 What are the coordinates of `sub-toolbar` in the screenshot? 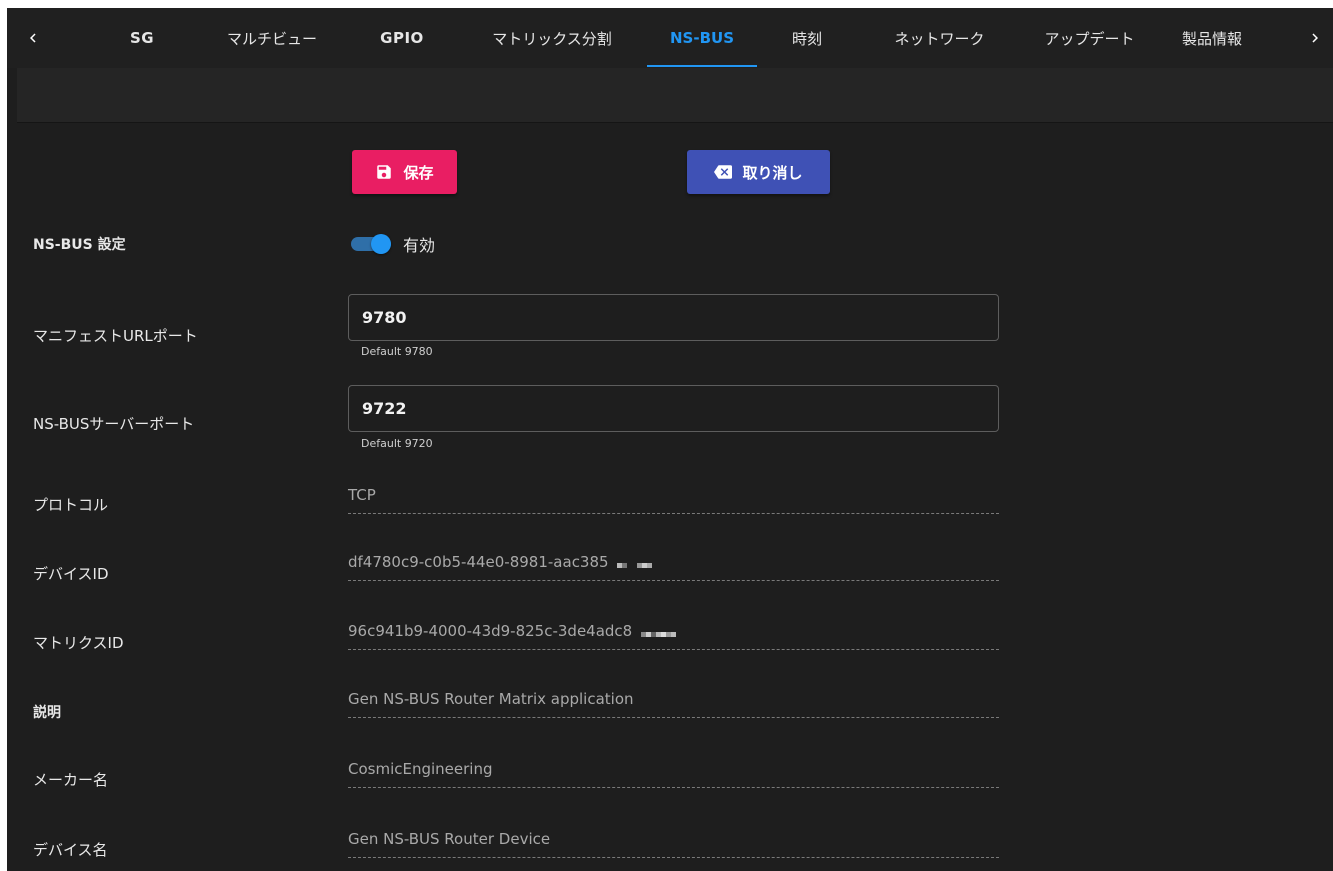 It's located at (675, 95).